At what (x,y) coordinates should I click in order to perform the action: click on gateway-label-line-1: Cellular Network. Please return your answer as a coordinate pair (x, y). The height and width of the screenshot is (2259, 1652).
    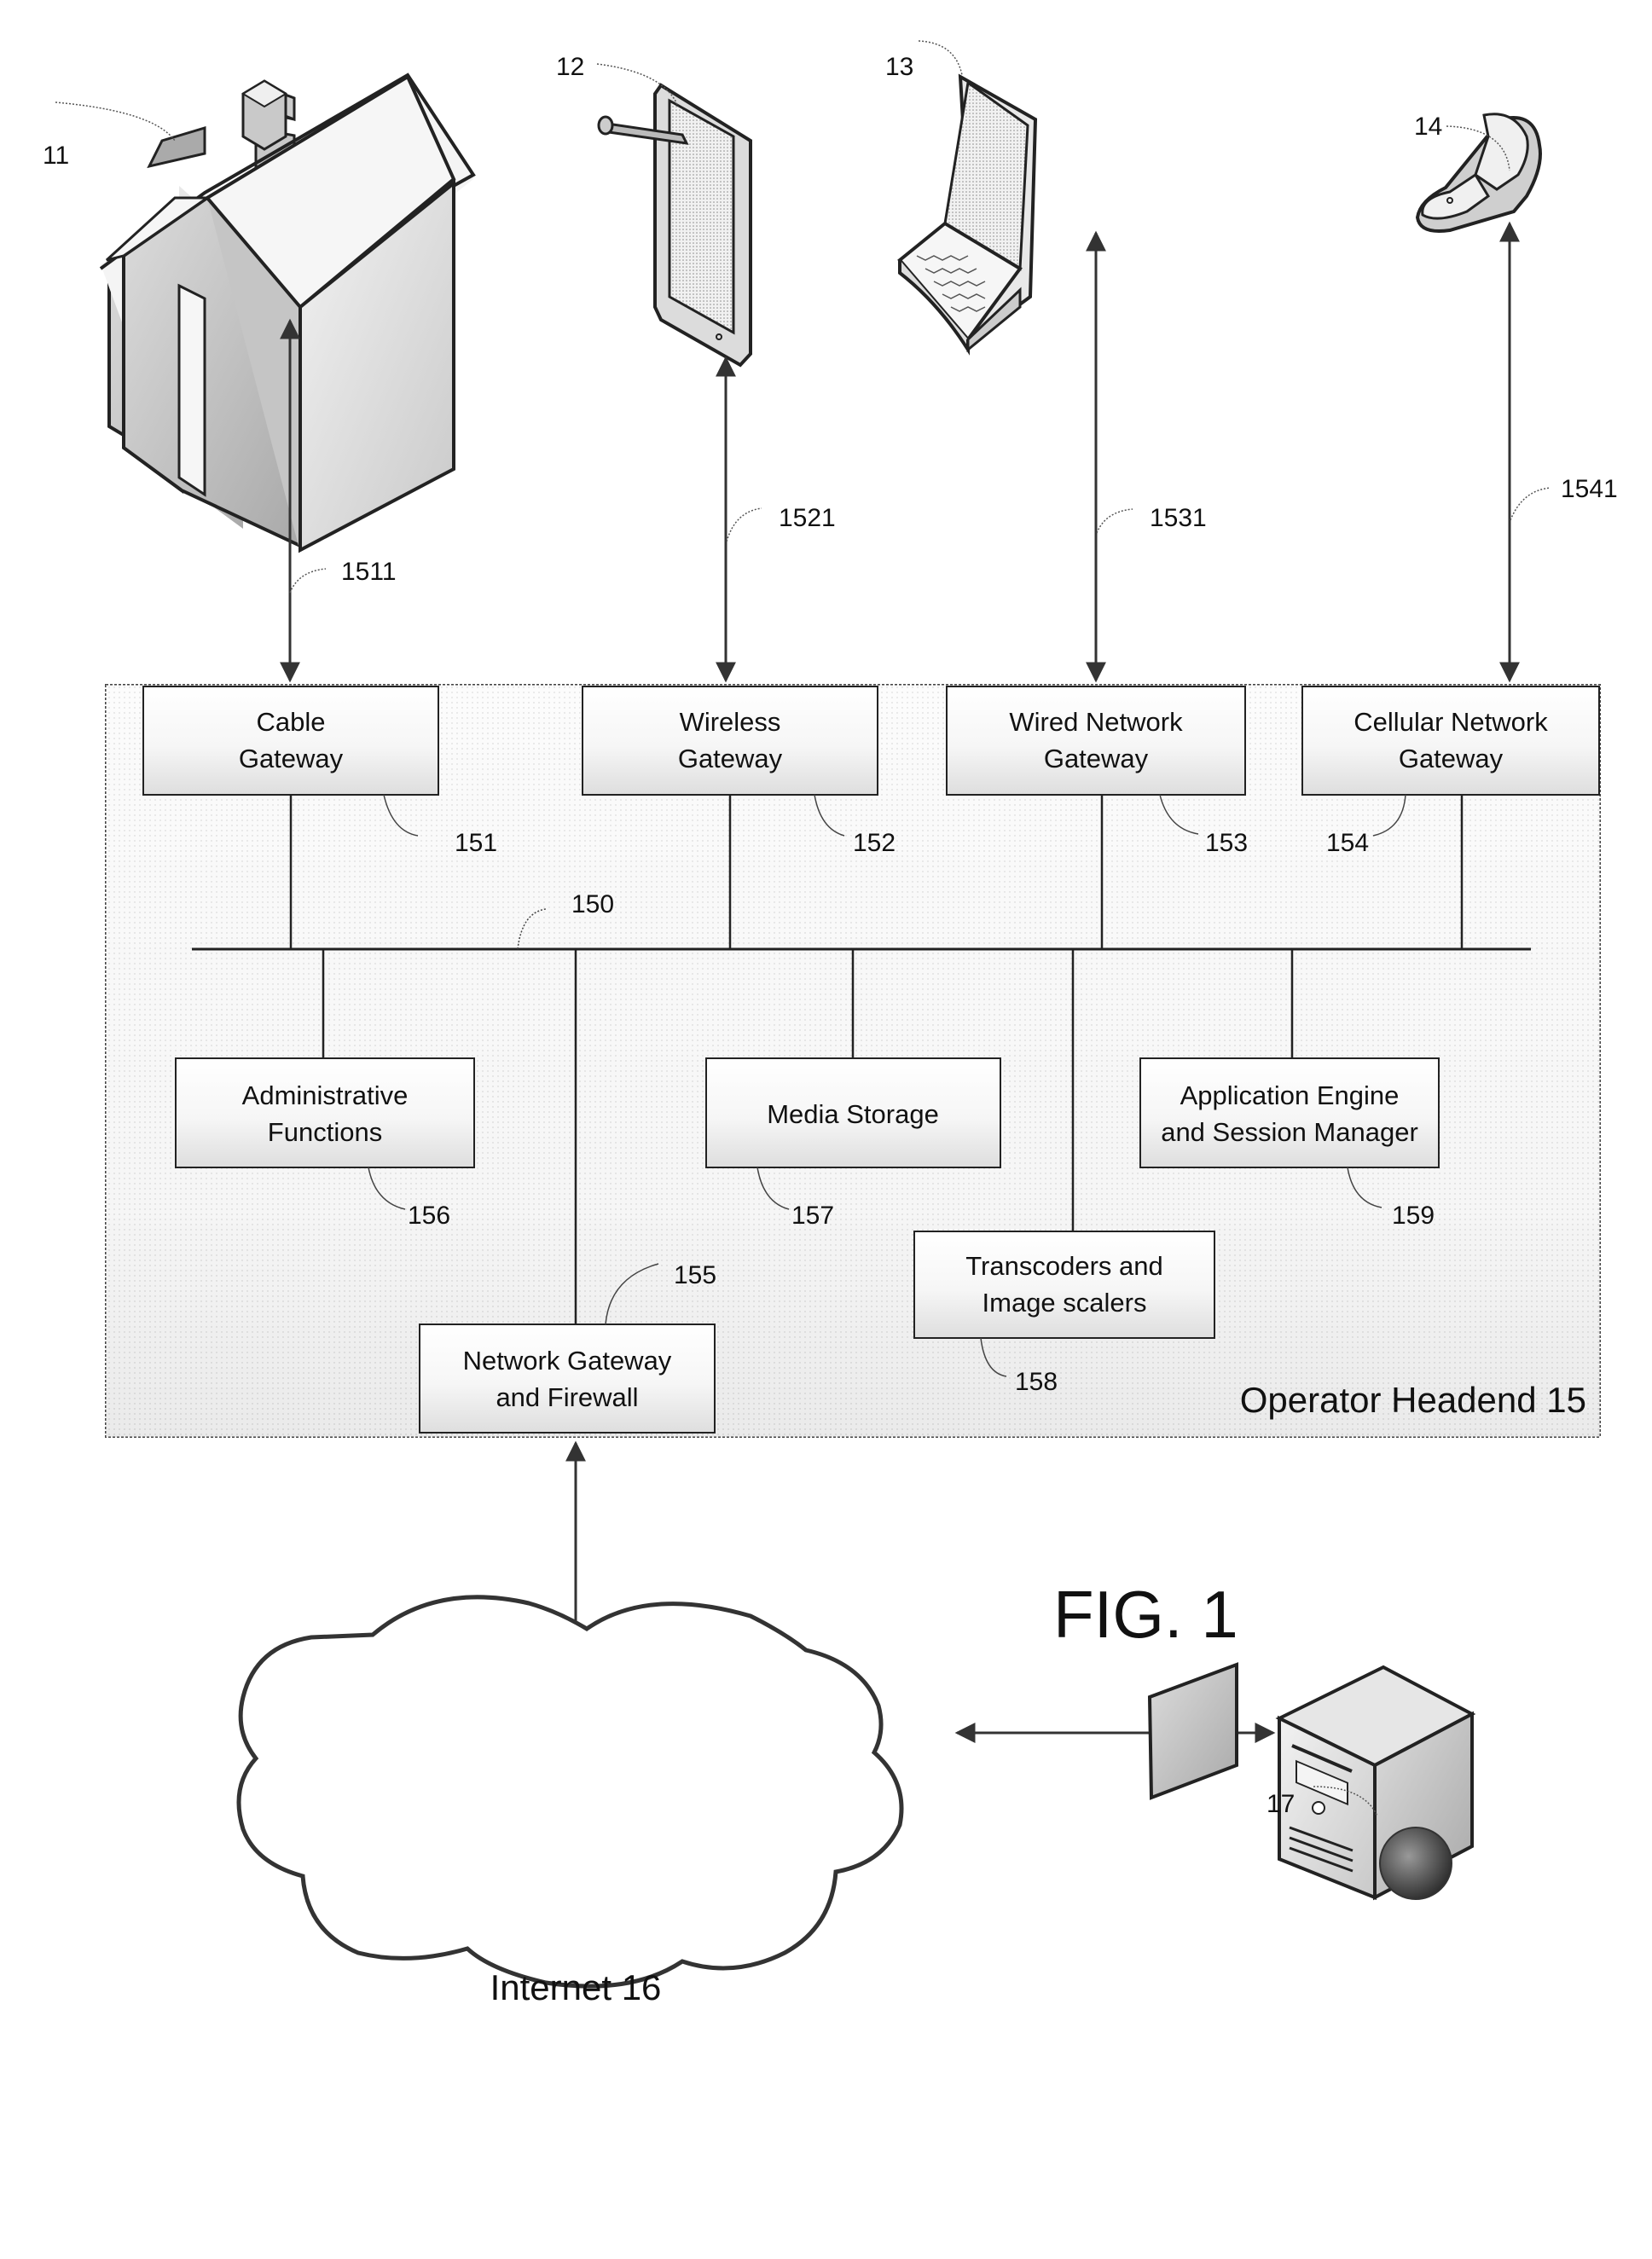
    Looking at the image, I should click on (1450, 722).